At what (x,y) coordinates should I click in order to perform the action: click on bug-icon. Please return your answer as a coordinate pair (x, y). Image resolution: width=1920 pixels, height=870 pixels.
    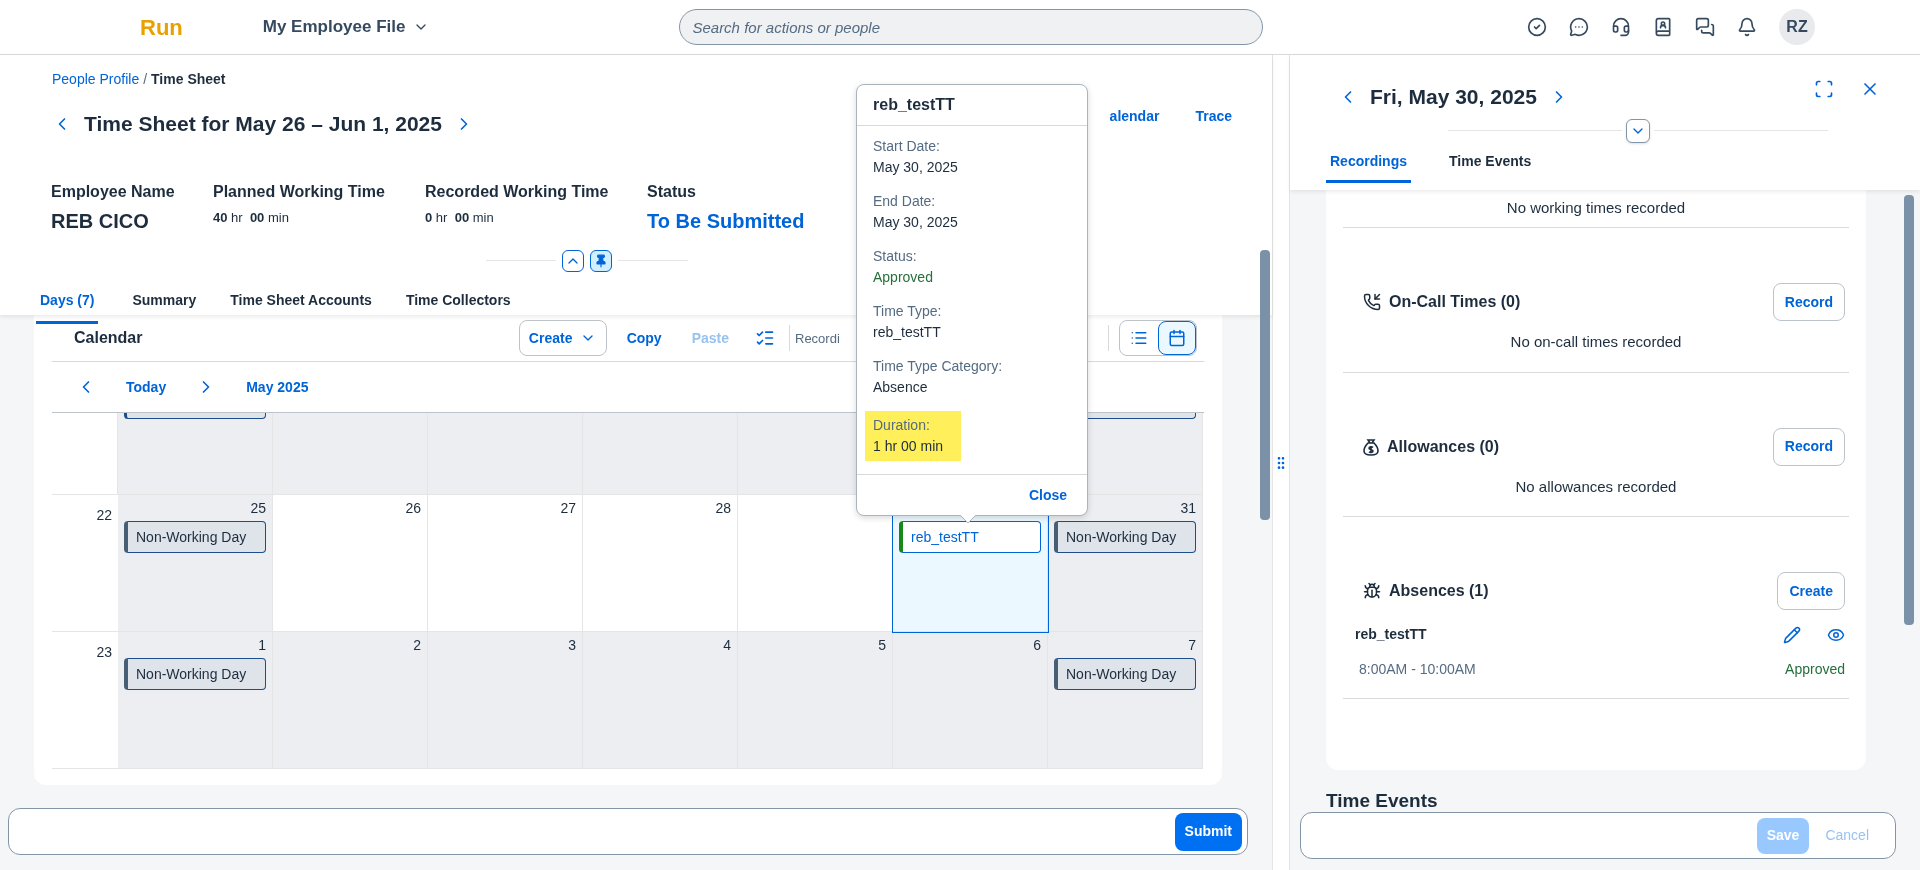
    Looking at the image, I should click on (1372, 591).